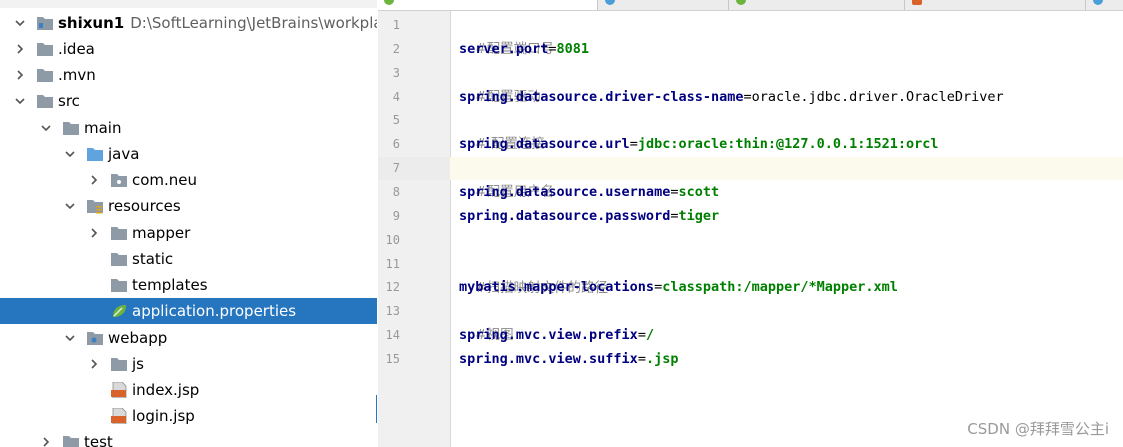  I want to click on code-line: server.port=8081, so click(524, 49).